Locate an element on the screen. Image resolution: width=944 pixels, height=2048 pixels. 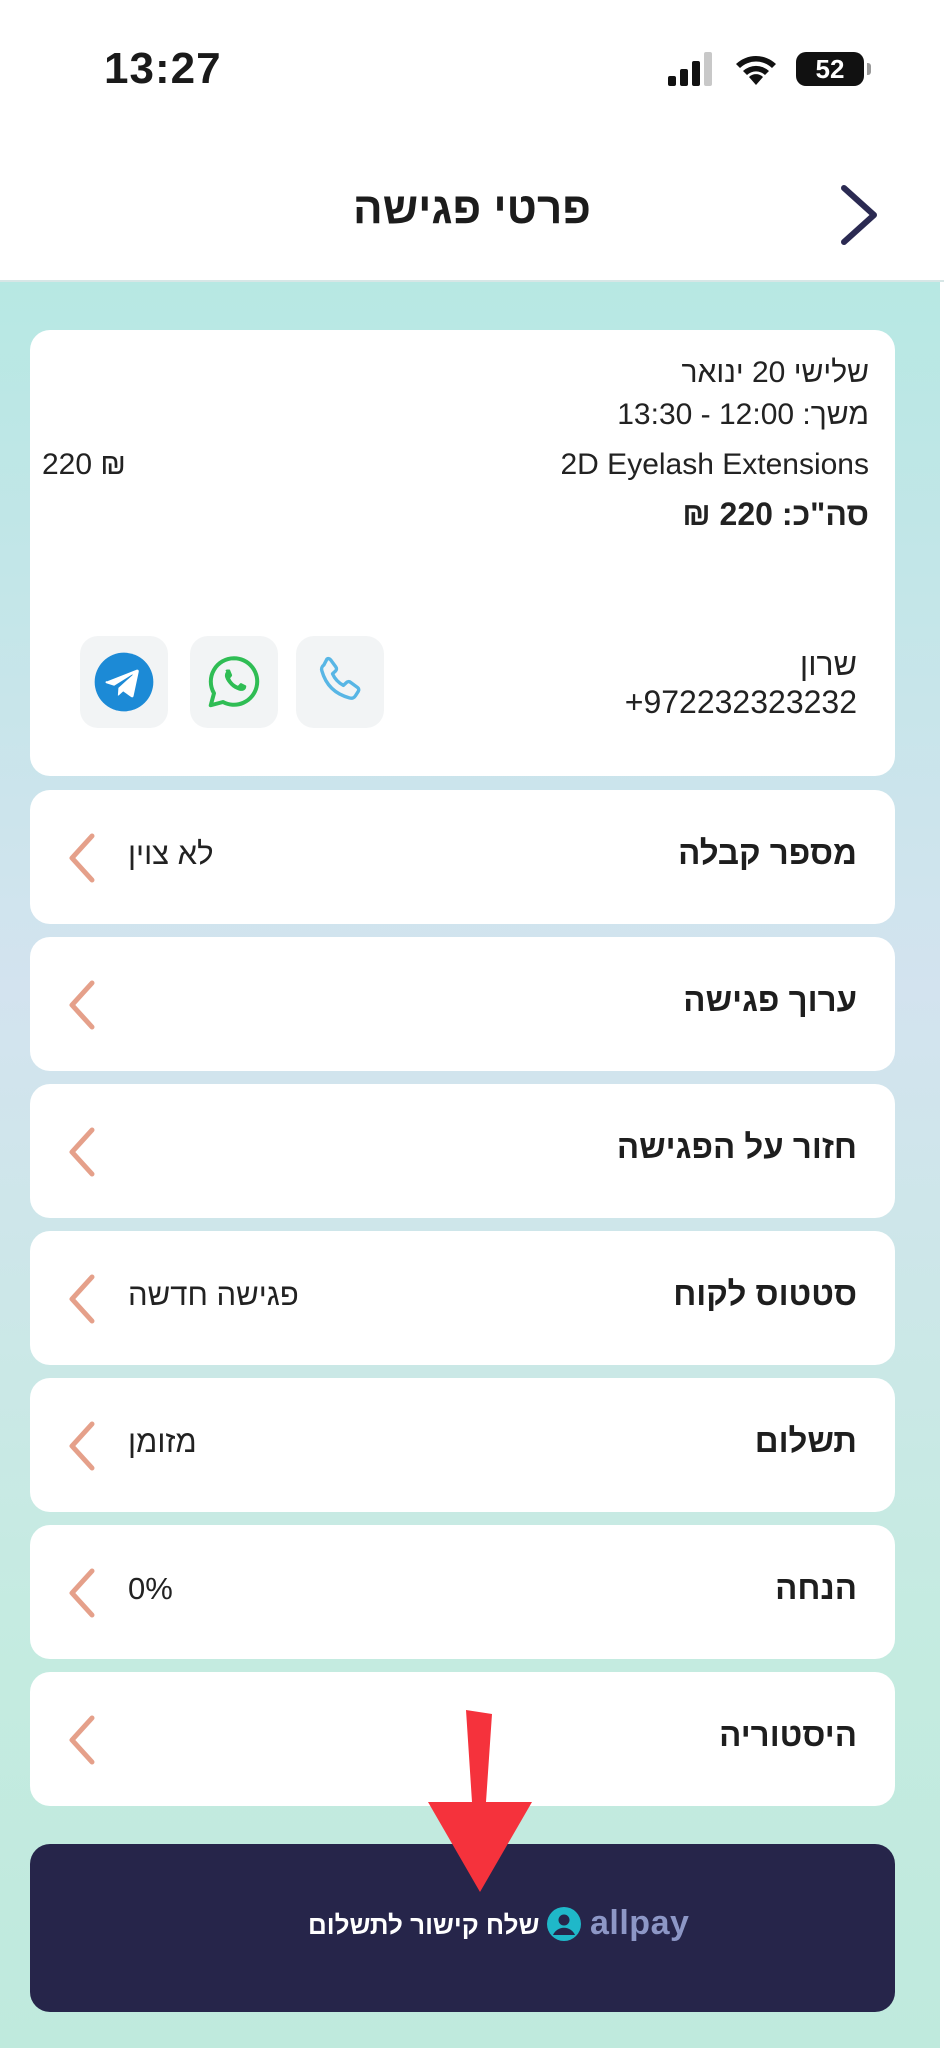
status-icons: 52 is located at coordinates (769, 69).